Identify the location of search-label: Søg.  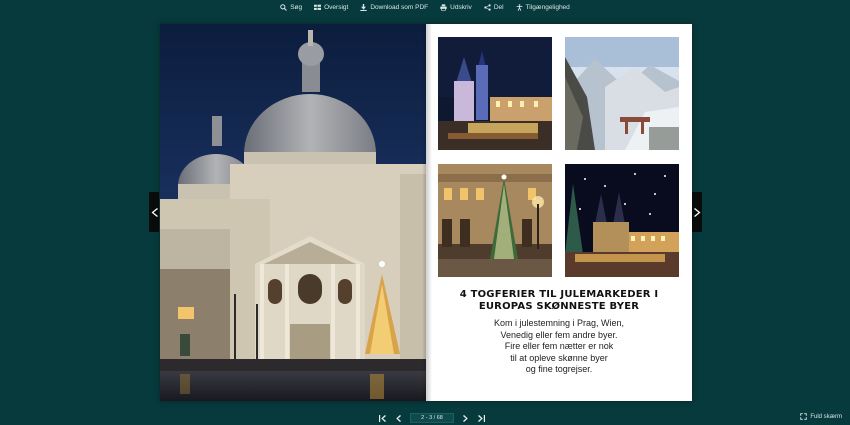
(296, 7).